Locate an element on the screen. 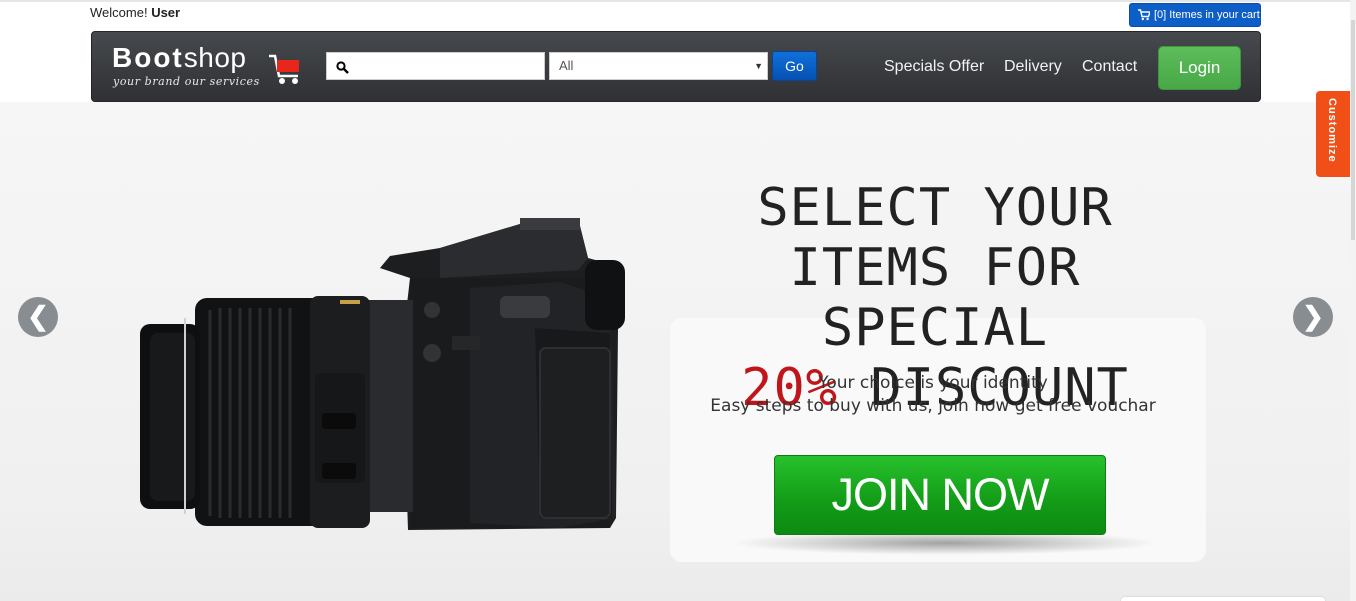 This screenshot has width=1356, height=601. page-scrollbar is located at coordinates (1353, 300).